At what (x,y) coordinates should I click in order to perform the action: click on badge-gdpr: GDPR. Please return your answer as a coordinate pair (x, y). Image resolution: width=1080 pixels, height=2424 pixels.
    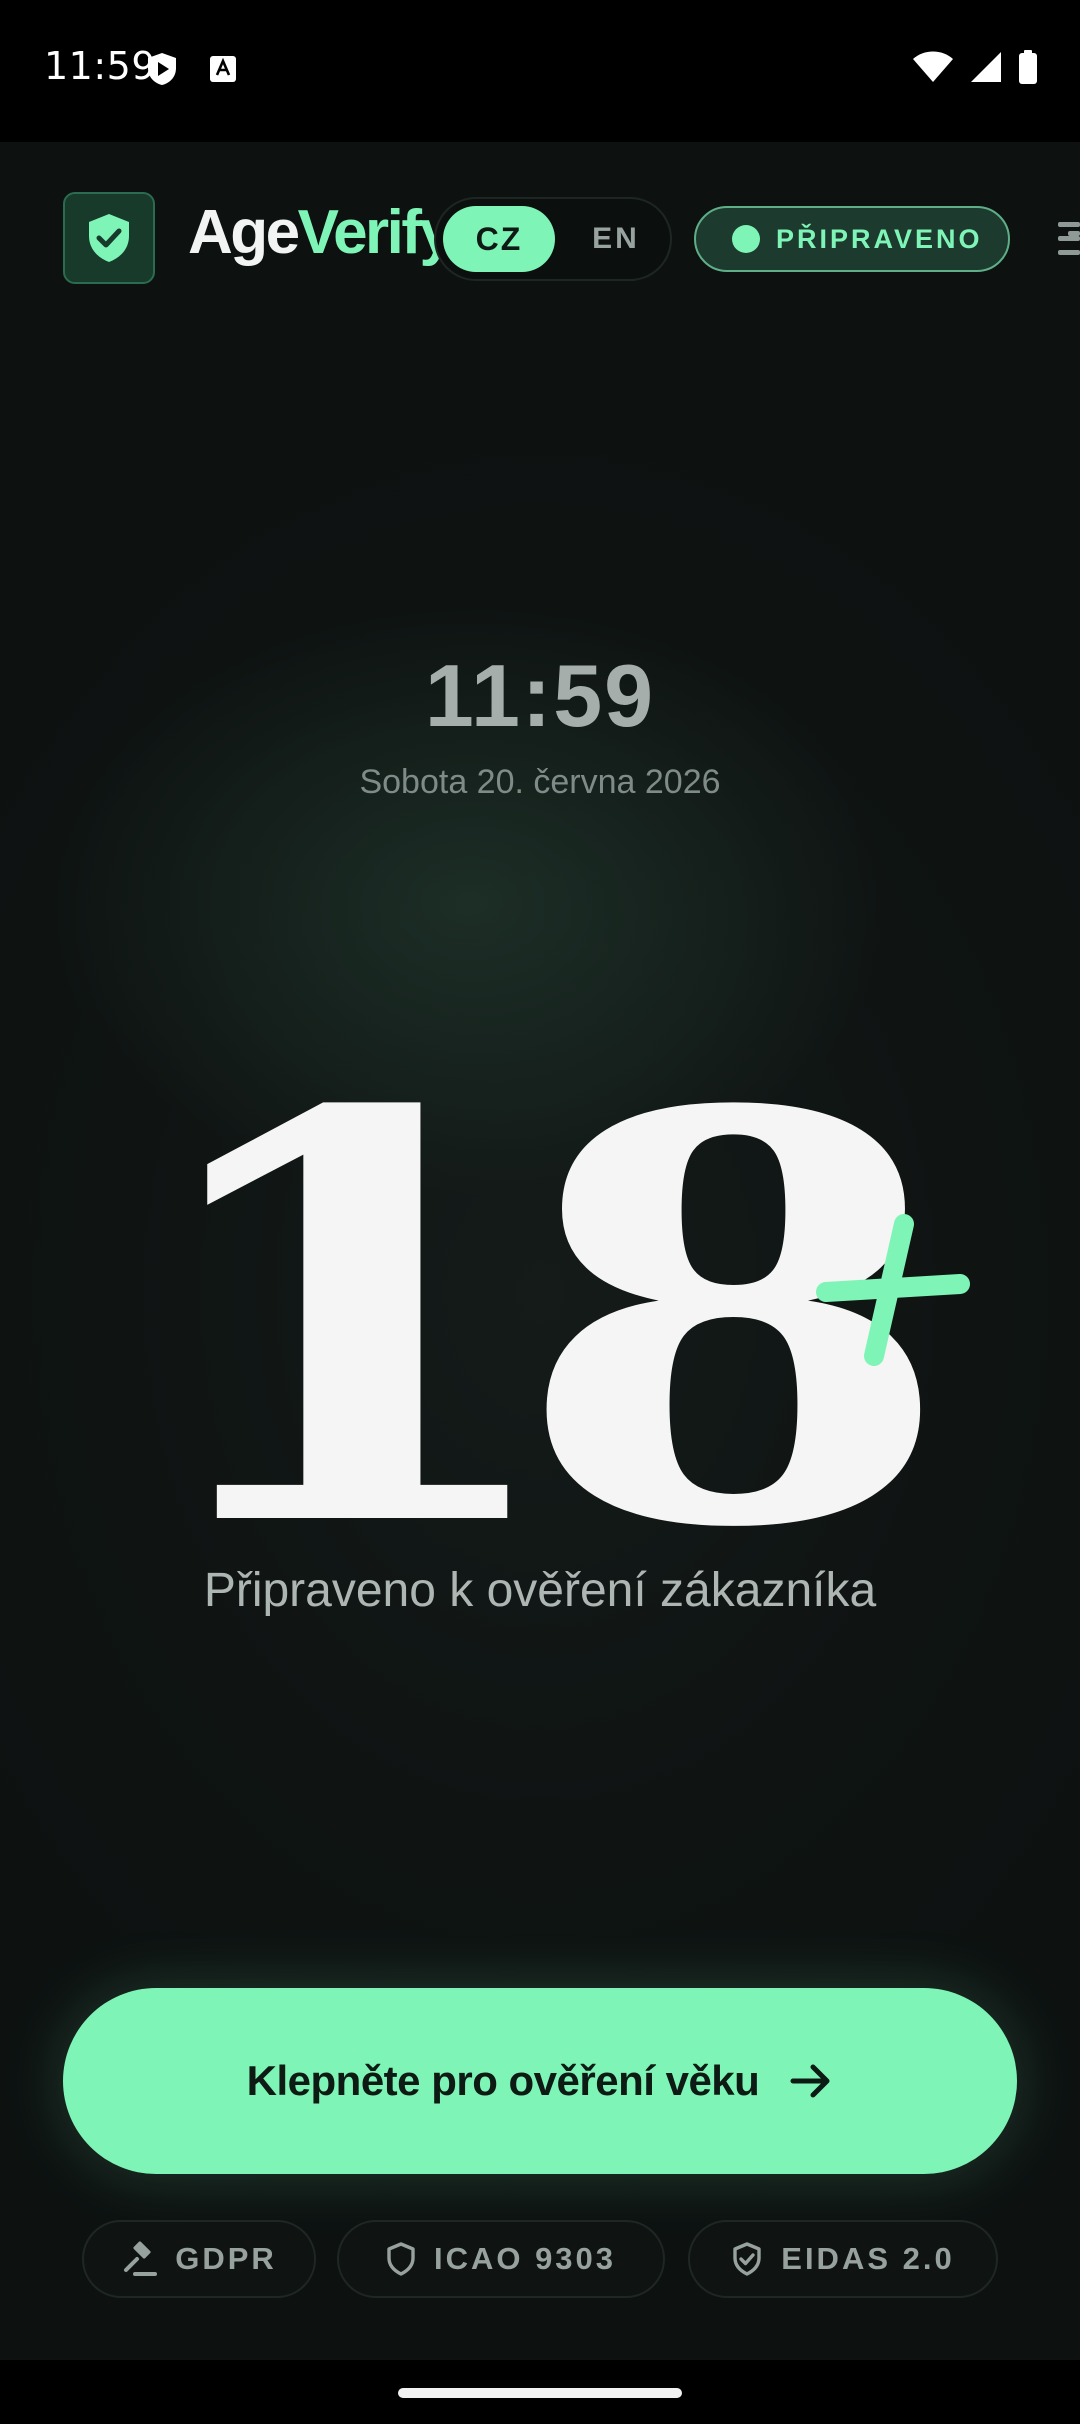
    Looking at the image, I should click on (199, 2259).